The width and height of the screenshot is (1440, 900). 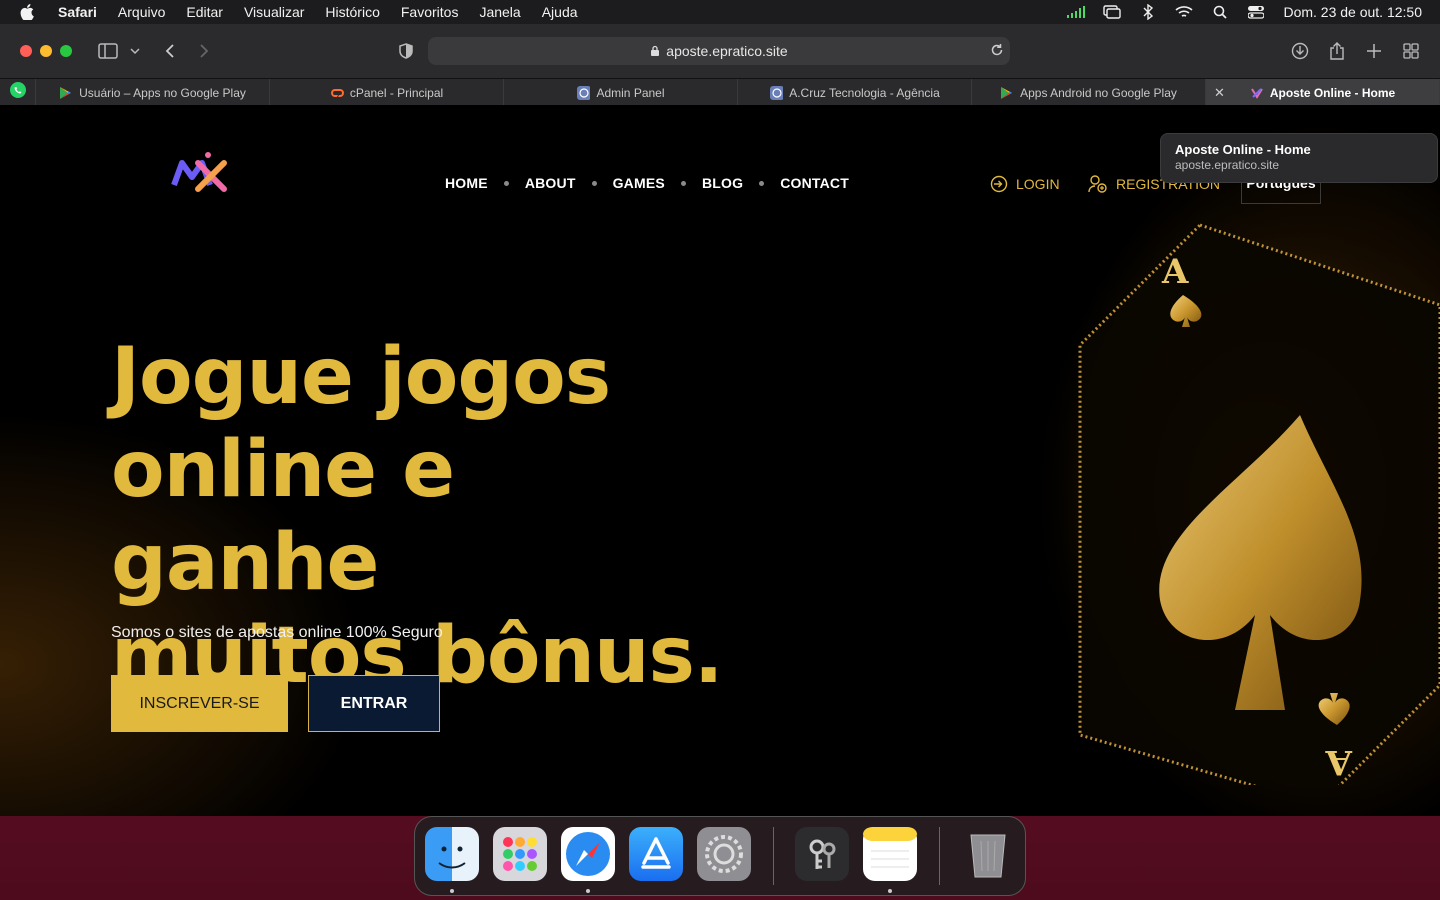 What do you see at coordinates (1300, 51) in the screenshot?
I see `downloads-icon` at bounding box center [1300, 51].